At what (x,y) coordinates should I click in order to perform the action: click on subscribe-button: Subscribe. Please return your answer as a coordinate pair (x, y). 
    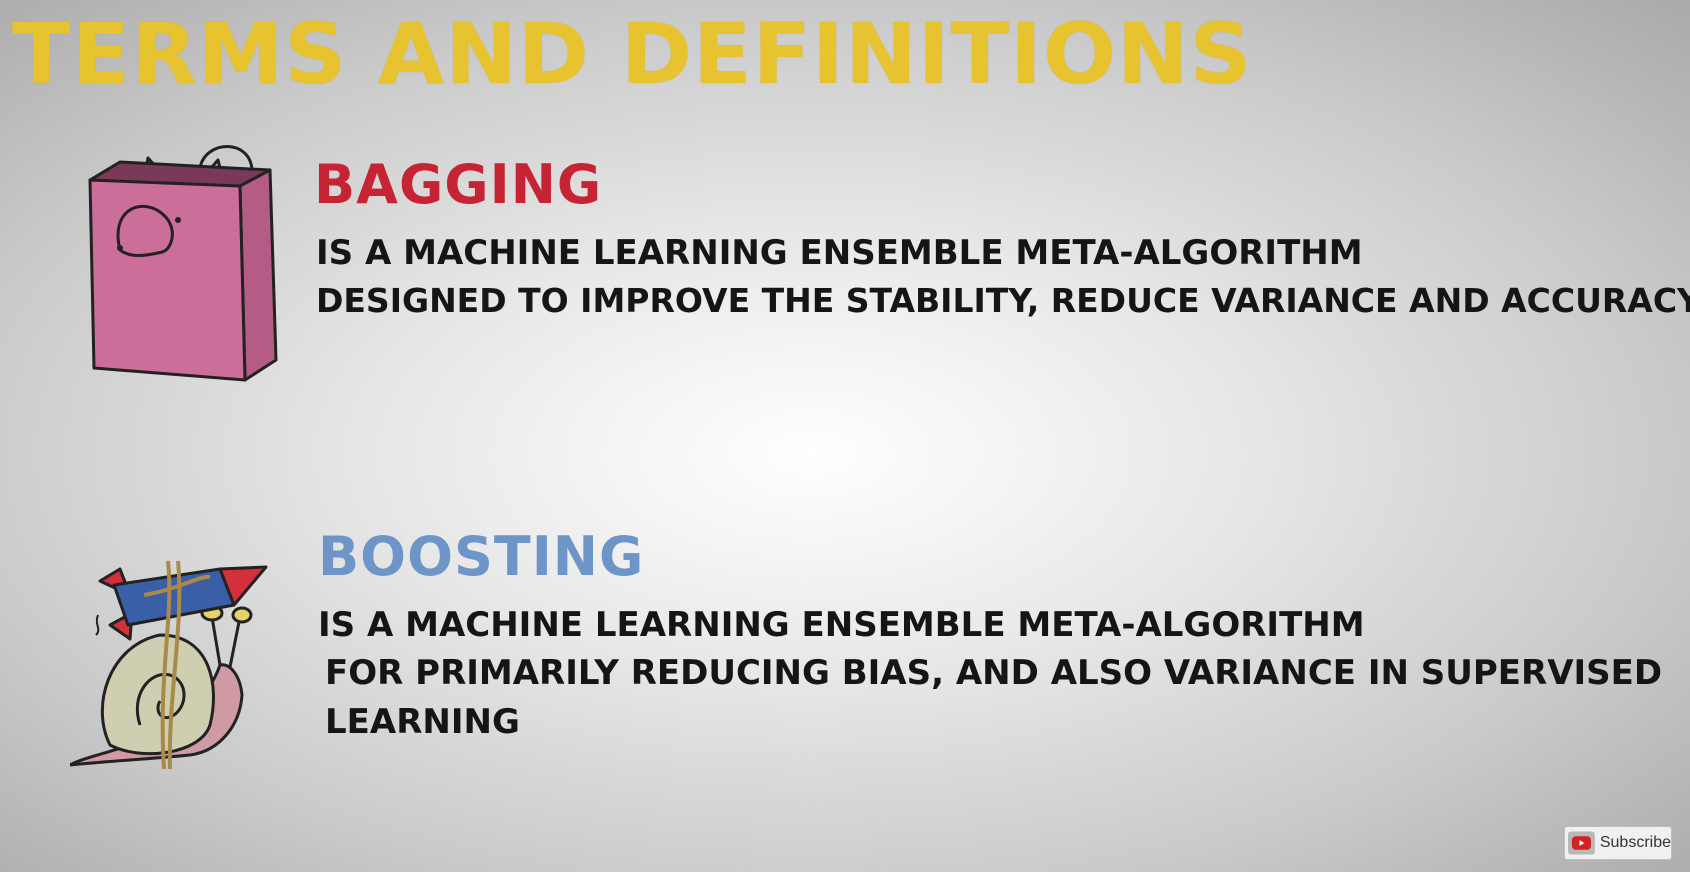
    Looking at the image, I should click on (1618, 843).